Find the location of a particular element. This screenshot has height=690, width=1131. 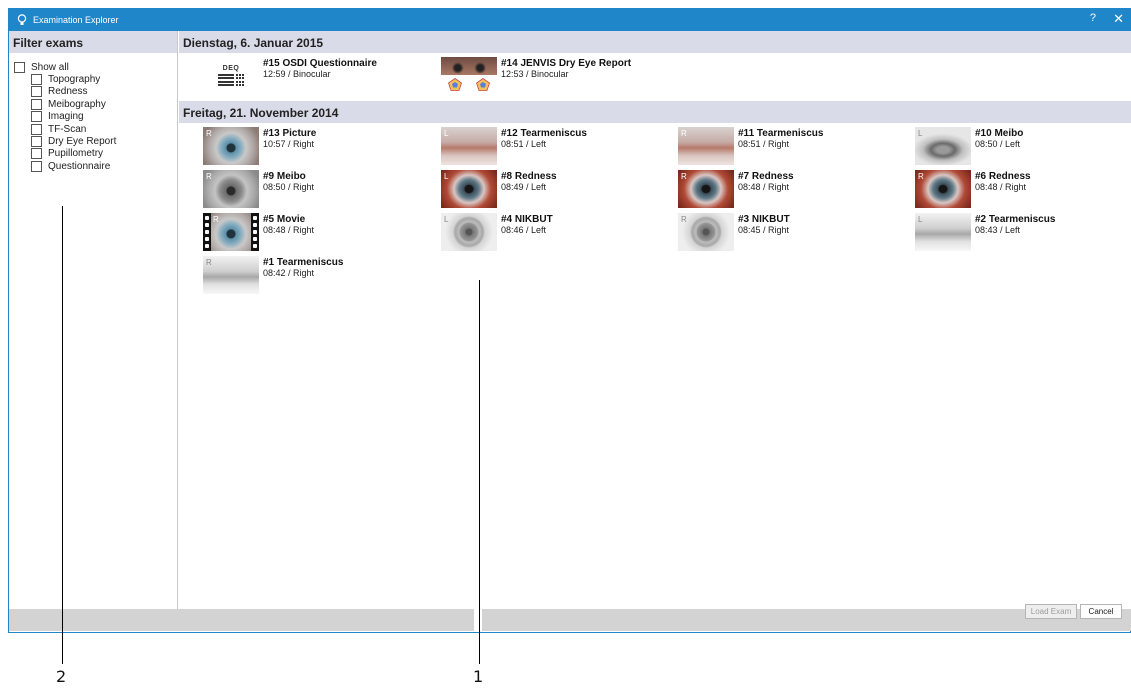

exam-item: L #12 Tearmeniscus 08:51 / Left is located at coordinates (514, 146).